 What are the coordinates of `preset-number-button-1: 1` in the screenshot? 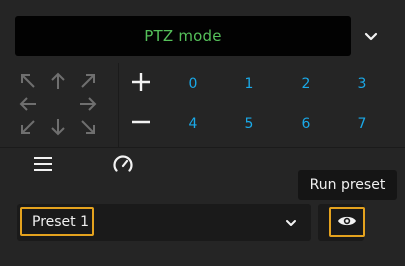 It's located at (249, 84).